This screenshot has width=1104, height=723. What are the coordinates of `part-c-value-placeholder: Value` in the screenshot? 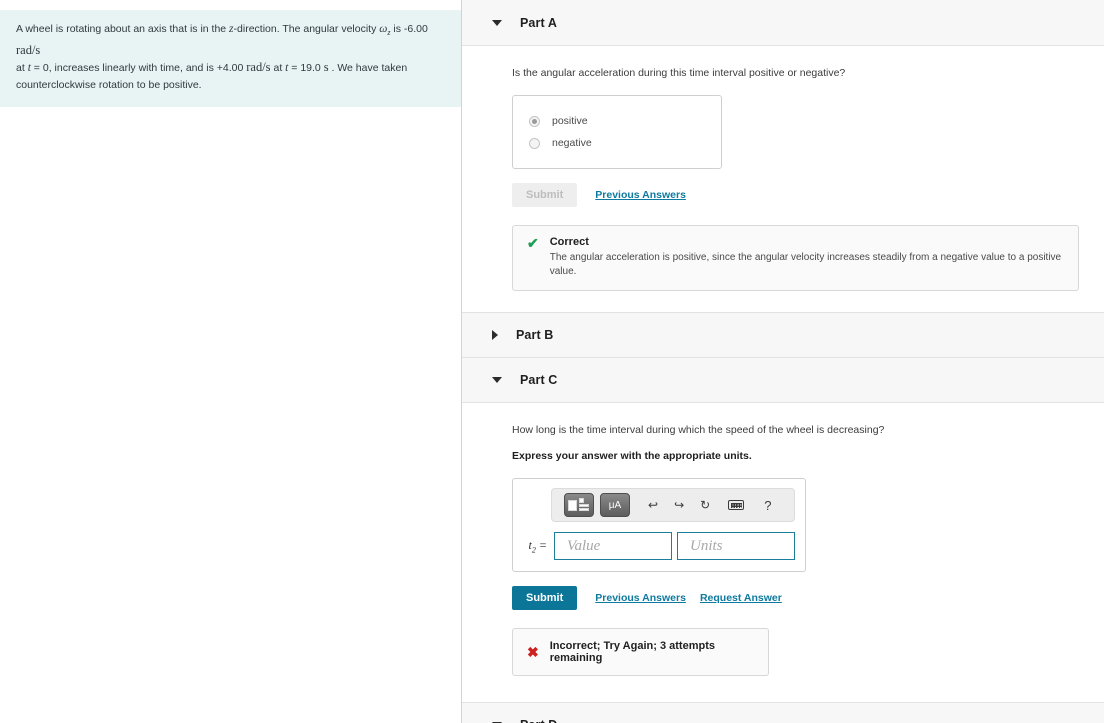 It's located at (584, 545).